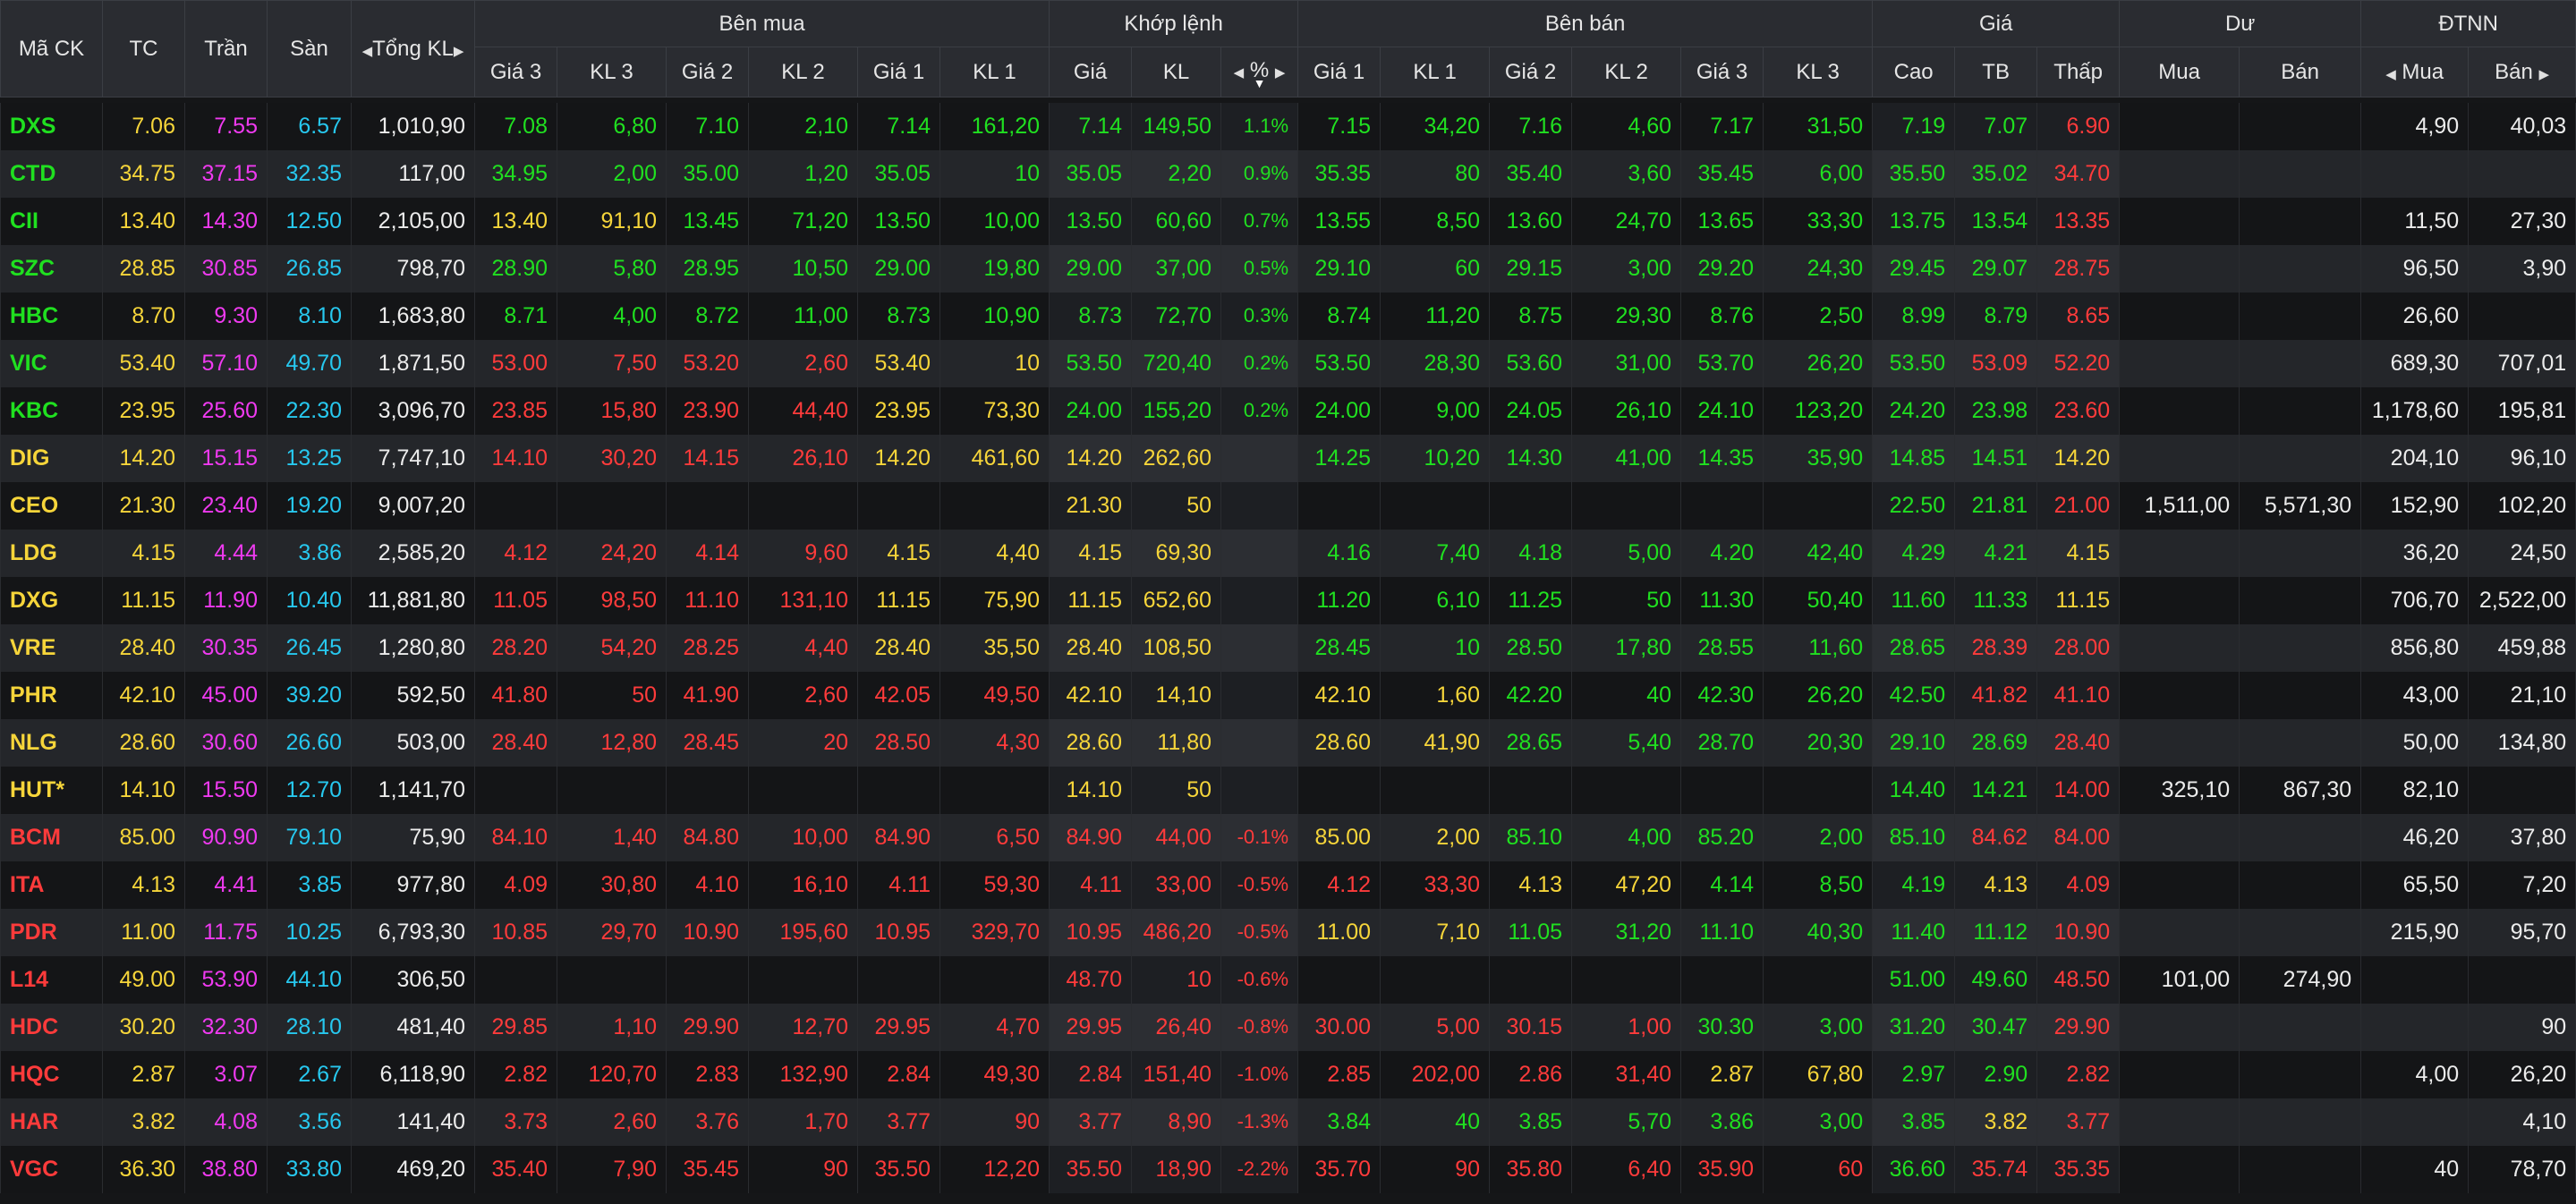  What do you see at coordinates (51, 49) in the screenshot?
I see `col-symbol: Mã CK` at bounding box center [51, 49].